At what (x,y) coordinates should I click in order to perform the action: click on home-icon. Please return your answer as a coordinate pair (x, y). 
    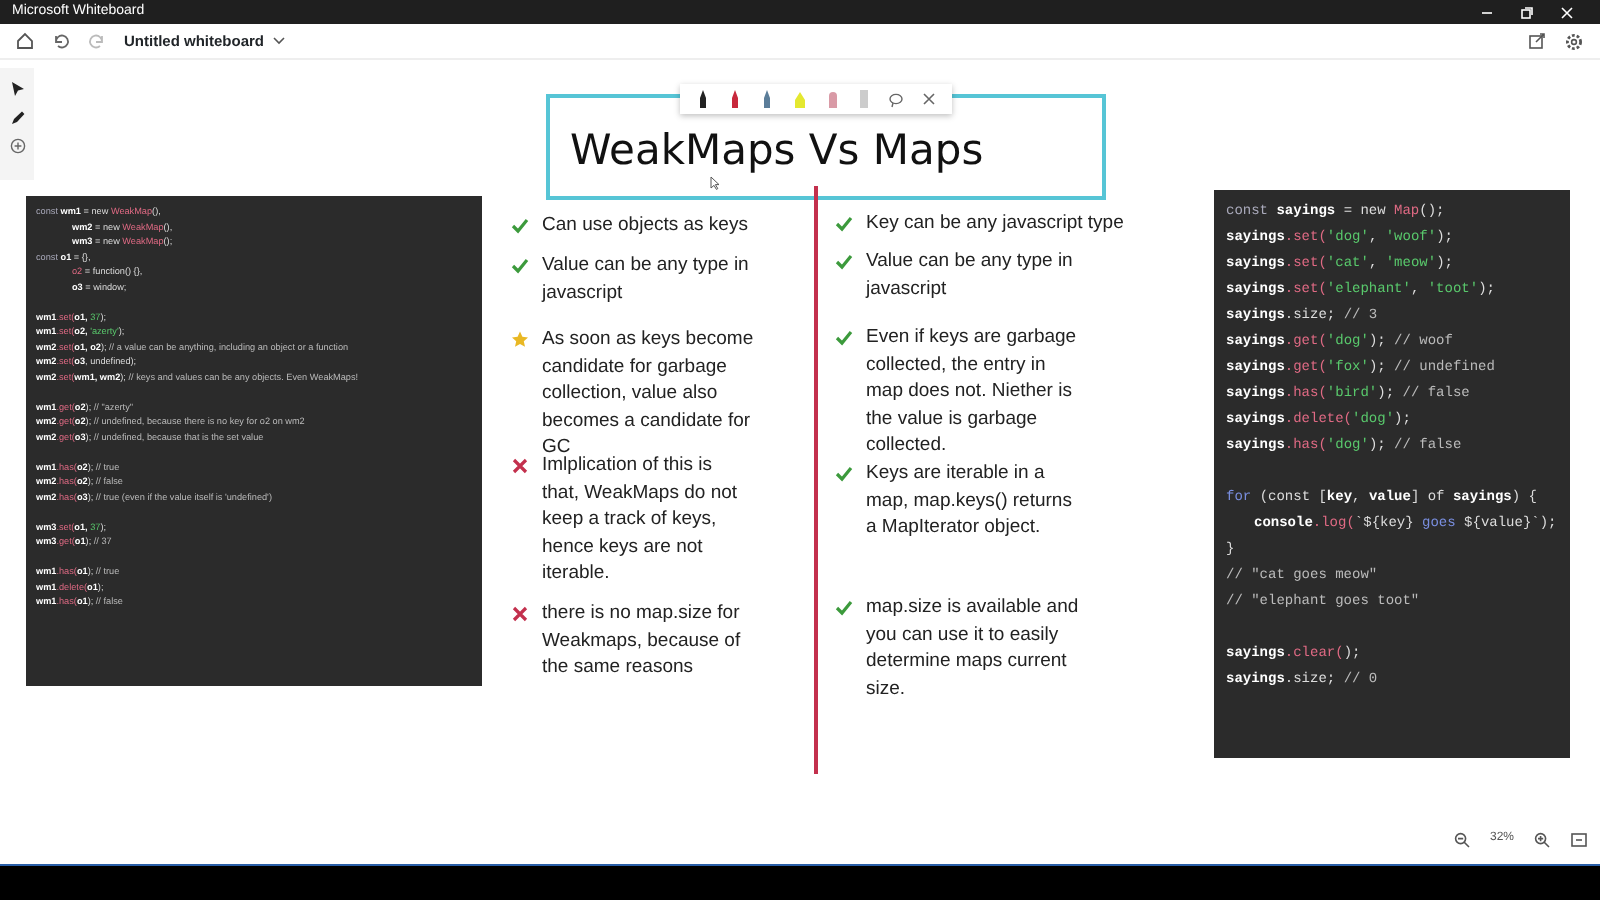
    Looking at the image, I should click on (25, 41).